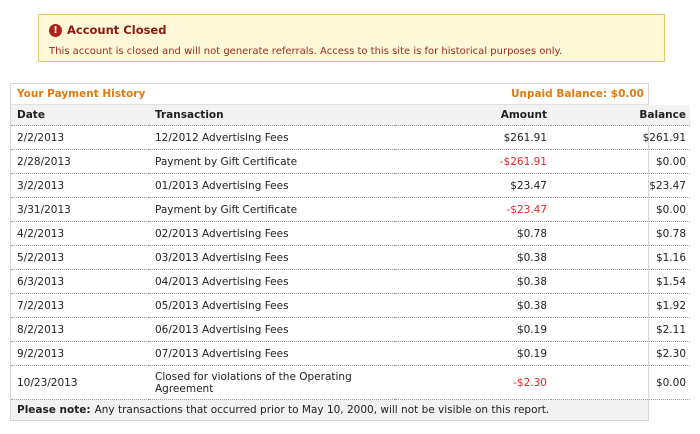  I want to click on row-transaction: 01/2013 Advertising Fees, so click(272, 185).